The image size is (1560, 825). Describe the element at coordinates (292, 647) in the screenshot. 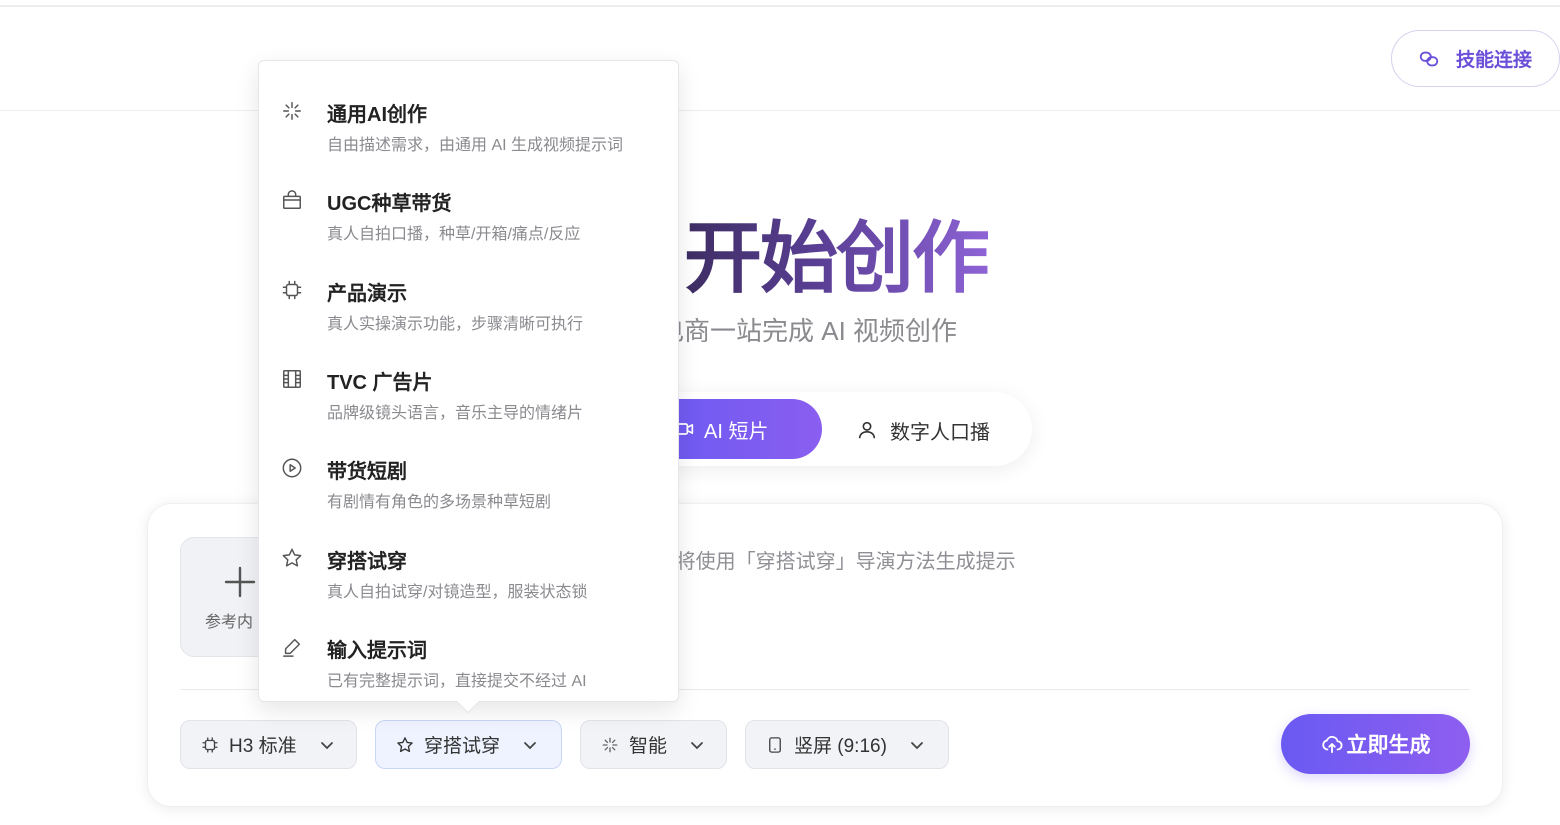

I see `pen-icon` at that location.